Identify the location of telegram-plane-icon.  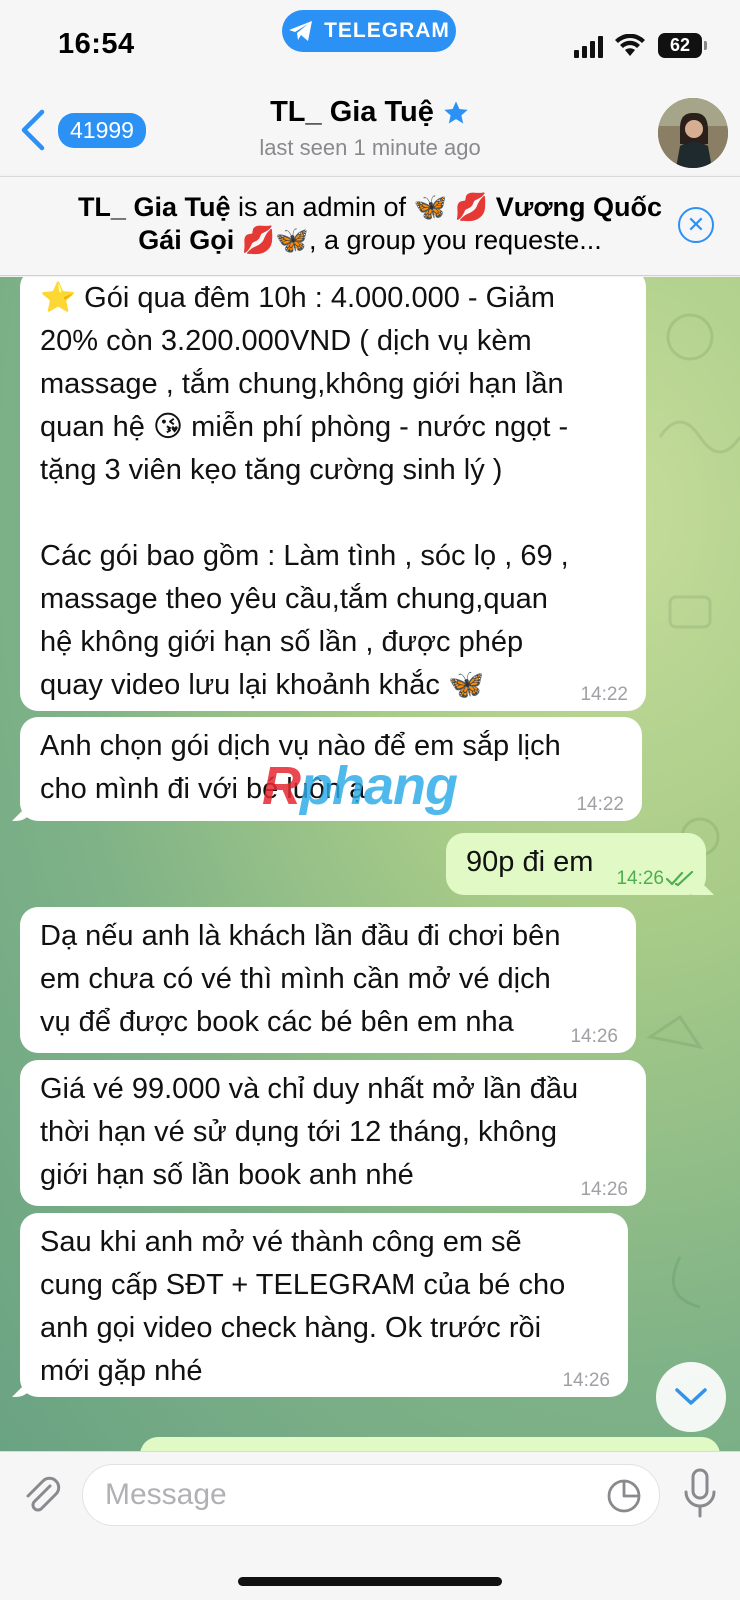
(301, 31).